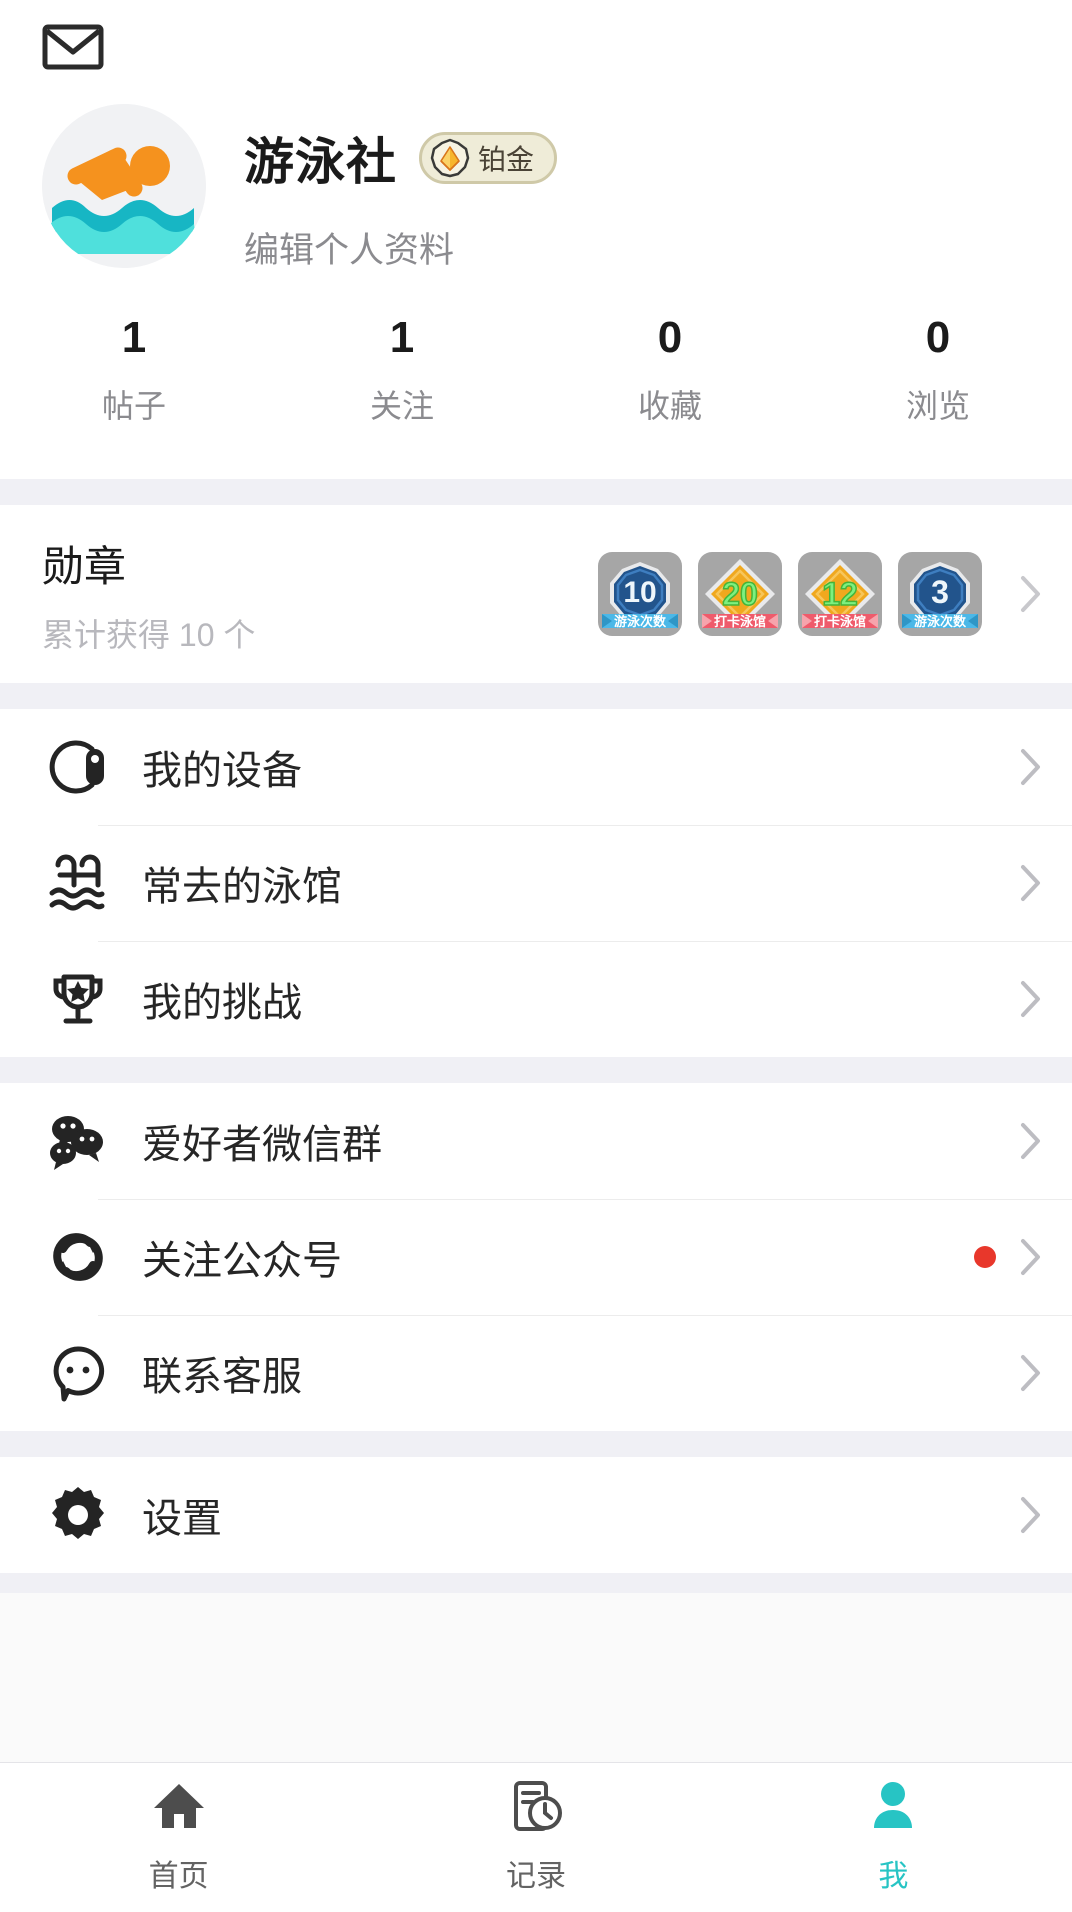 Image resolution: width=1072 pixels, height=1912 pixels. I want to click on record-icon, so click(536, 1808).